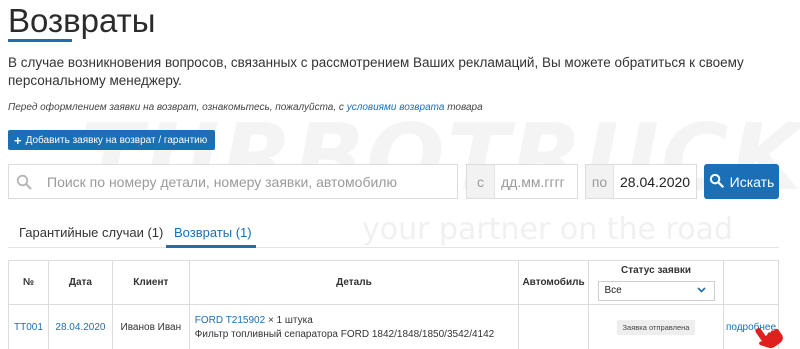 The height and width of the screenshot is (349, 800). What do you see at coordinates (656, 290) in the screenshot?
I see `status-filter-select: Все` at bounding box center [656, 290].